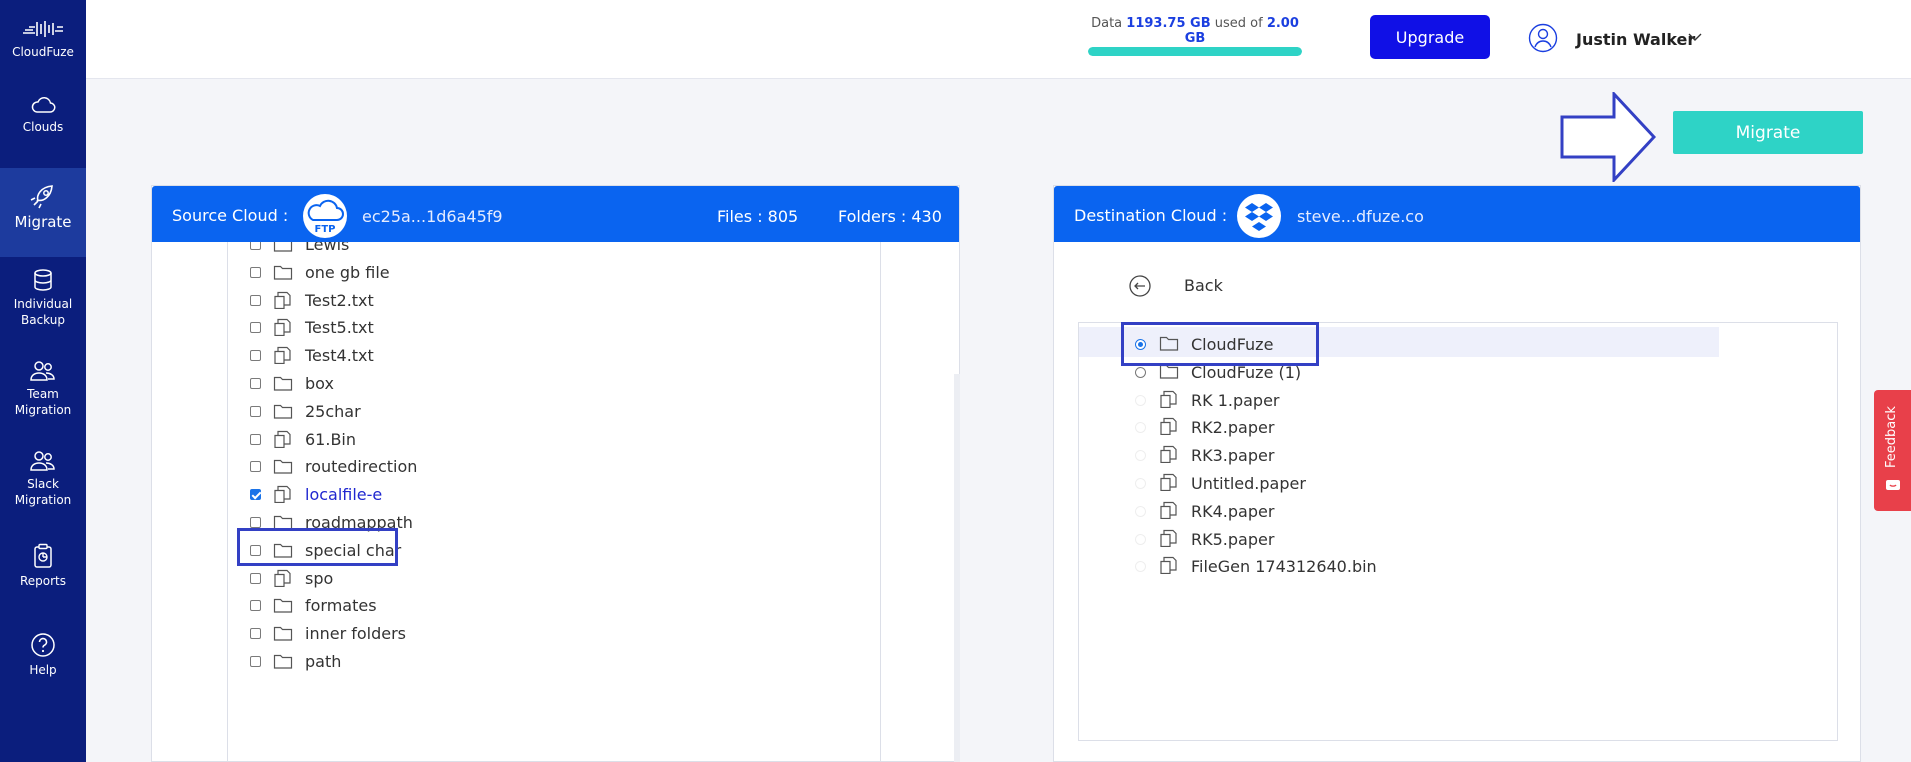  What do you see at coordinates (43, 566) in the screenshot?
I see `sidebar-item-reports: Reports` at bounding box center [43, 566].